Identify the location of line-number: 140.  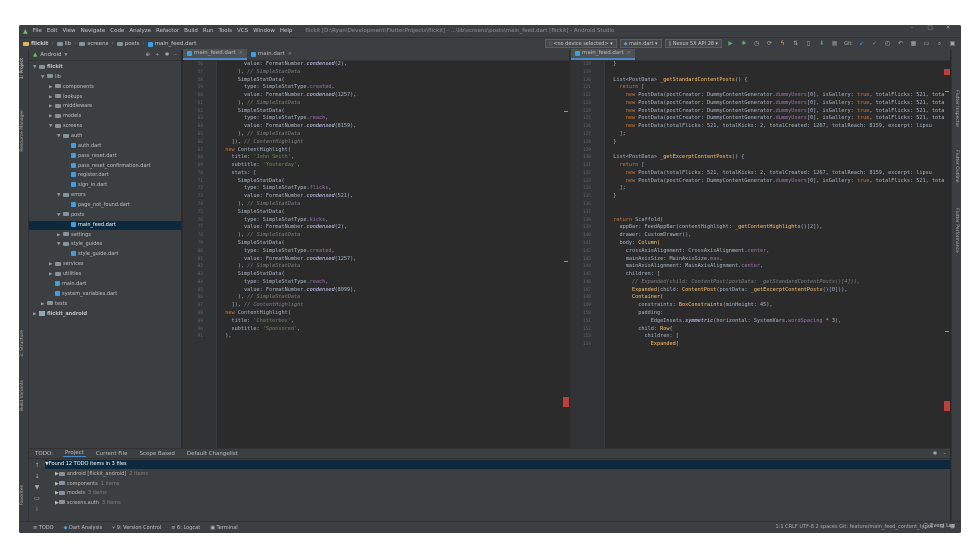
(582, 236).